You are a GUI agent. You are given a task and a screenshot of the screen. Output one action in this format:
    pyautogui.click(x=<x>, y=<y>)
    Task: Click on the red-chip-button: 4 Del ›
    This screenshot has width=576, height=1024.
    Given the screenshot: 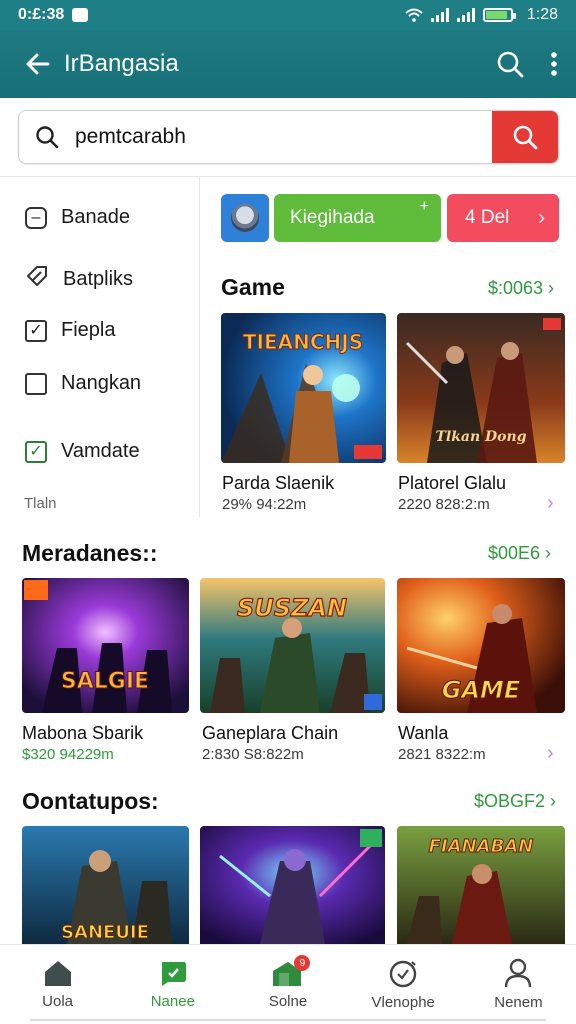 What is the action you would take?
    pyautogui.click(x=503, y=218)
    